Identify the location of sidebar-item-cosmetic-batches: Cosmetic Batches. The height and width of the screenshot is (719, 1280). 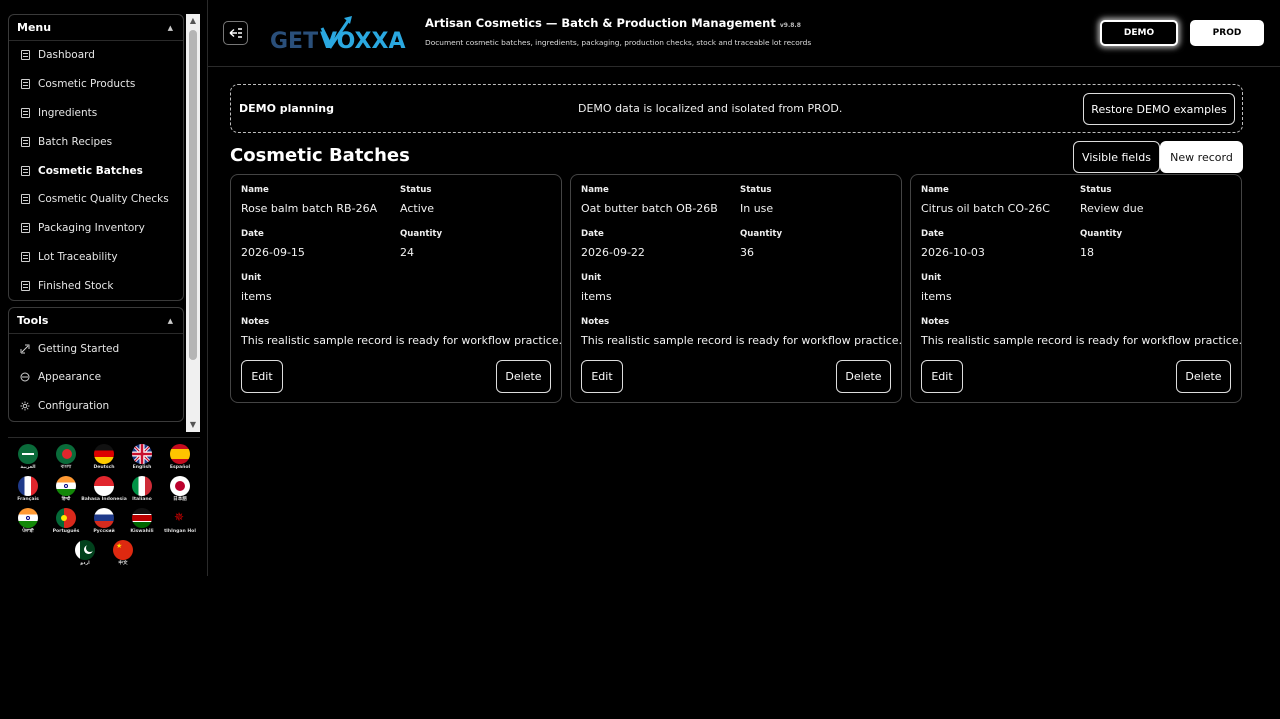
(96, 170).